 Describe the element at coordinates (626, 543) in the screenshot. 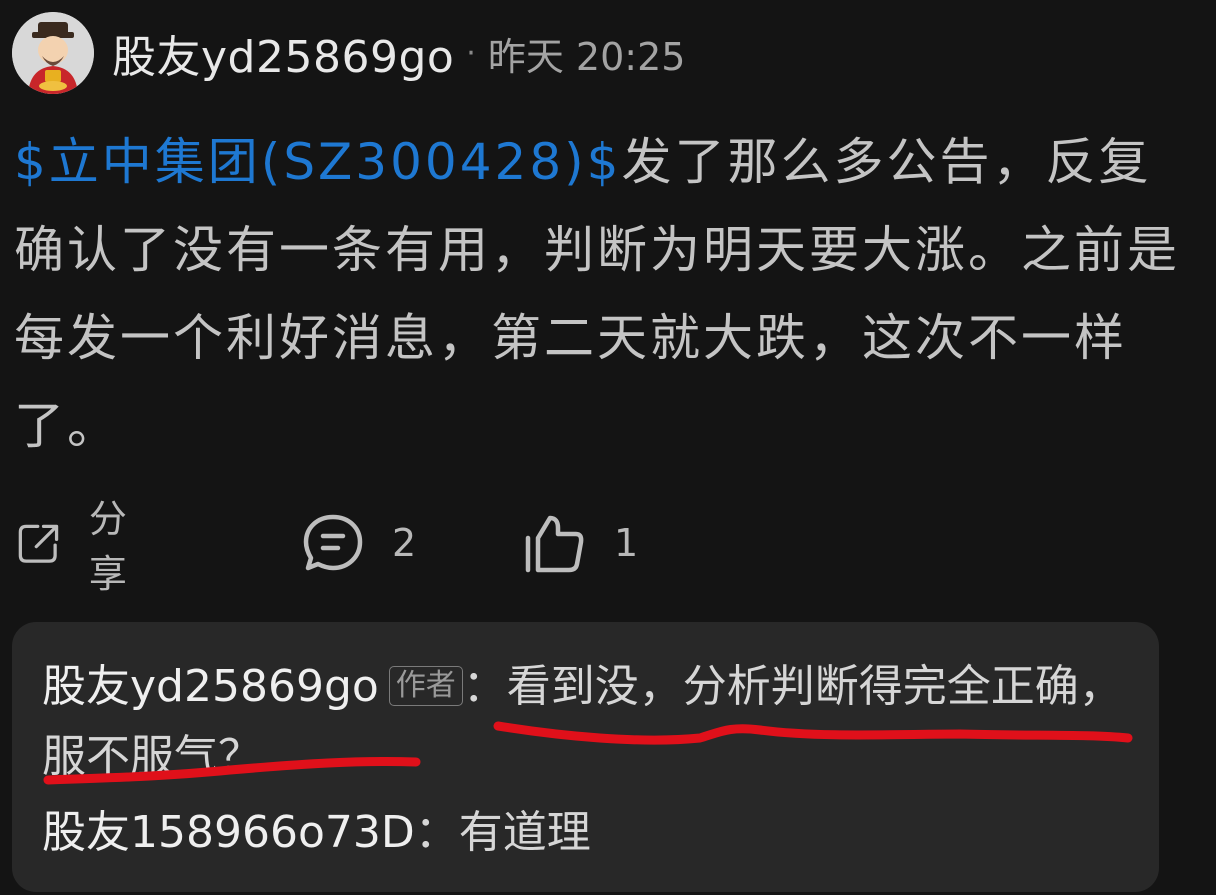

I see `like-count: 1` at that location.